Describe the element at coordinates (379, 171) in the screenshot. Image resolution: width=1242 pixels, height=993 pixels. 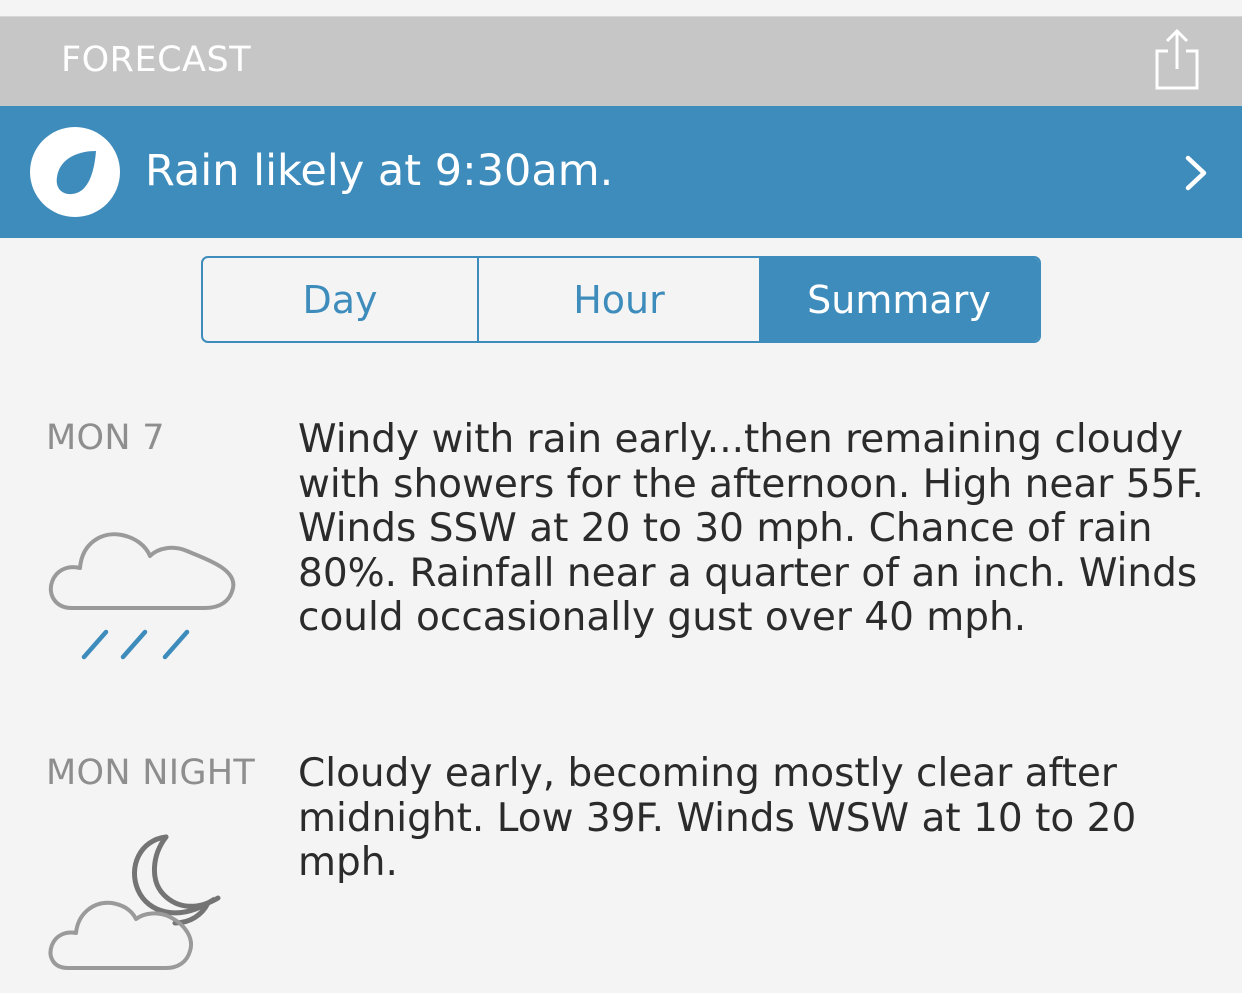
I see `alert-text: Rain likely at 9:30am.` at that location.